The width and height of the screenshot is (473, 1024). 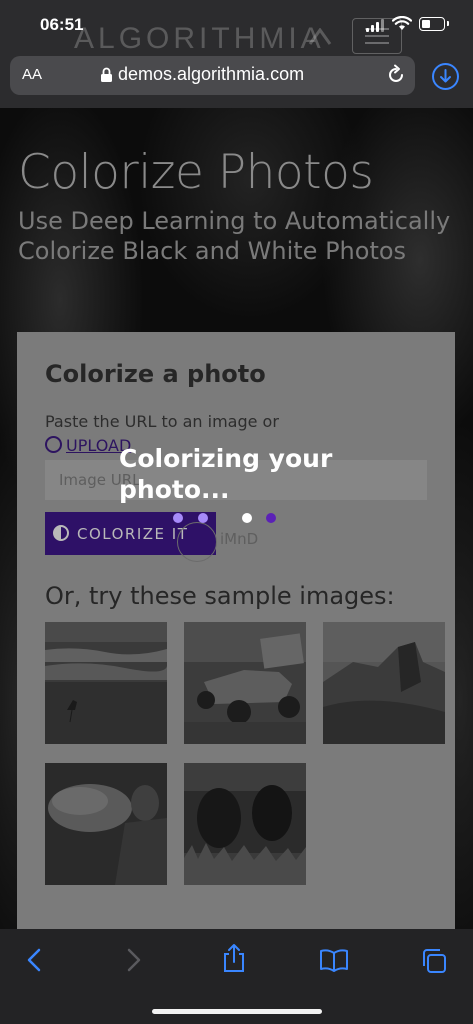 I want to click on share-icon, so click(x=234, y=958).